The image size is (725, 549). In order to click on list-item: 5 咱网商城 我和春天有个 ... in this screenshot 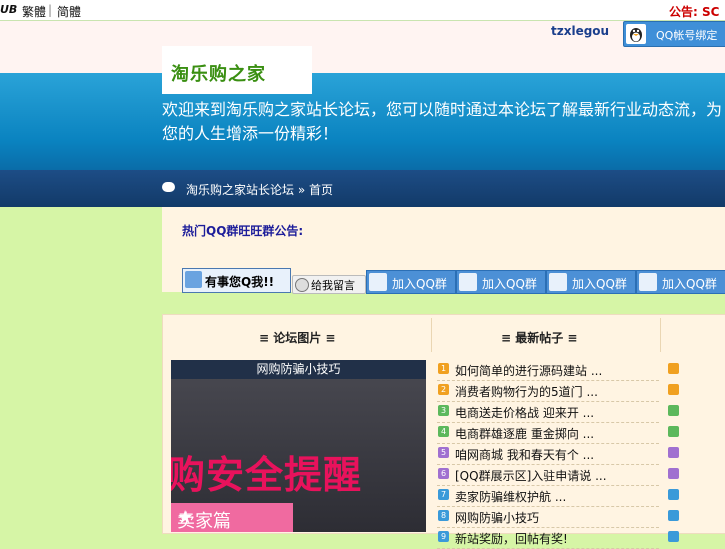, I will do `click(548, 454)`.